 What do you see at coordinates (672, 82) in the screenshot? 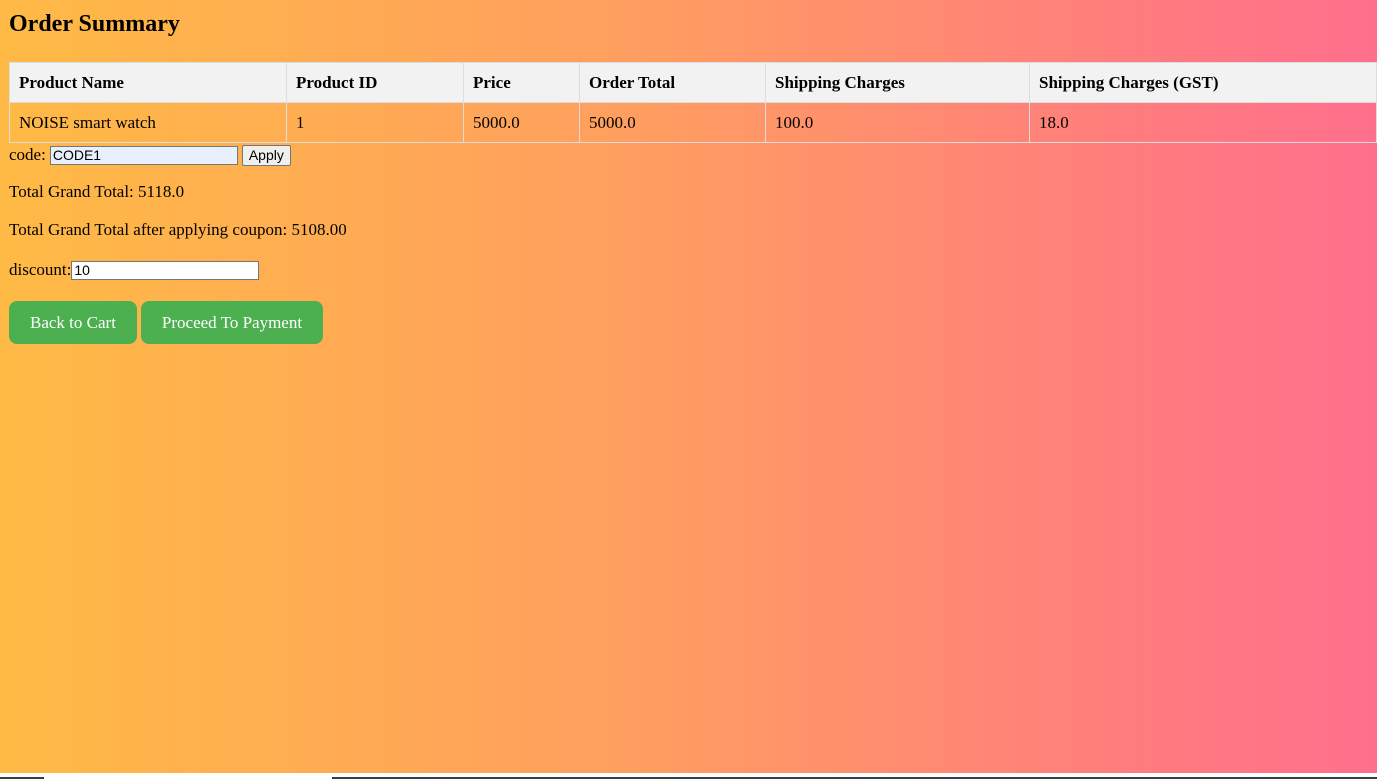
I see `header-order-total: Order Total` at bounding box center [672, 82].